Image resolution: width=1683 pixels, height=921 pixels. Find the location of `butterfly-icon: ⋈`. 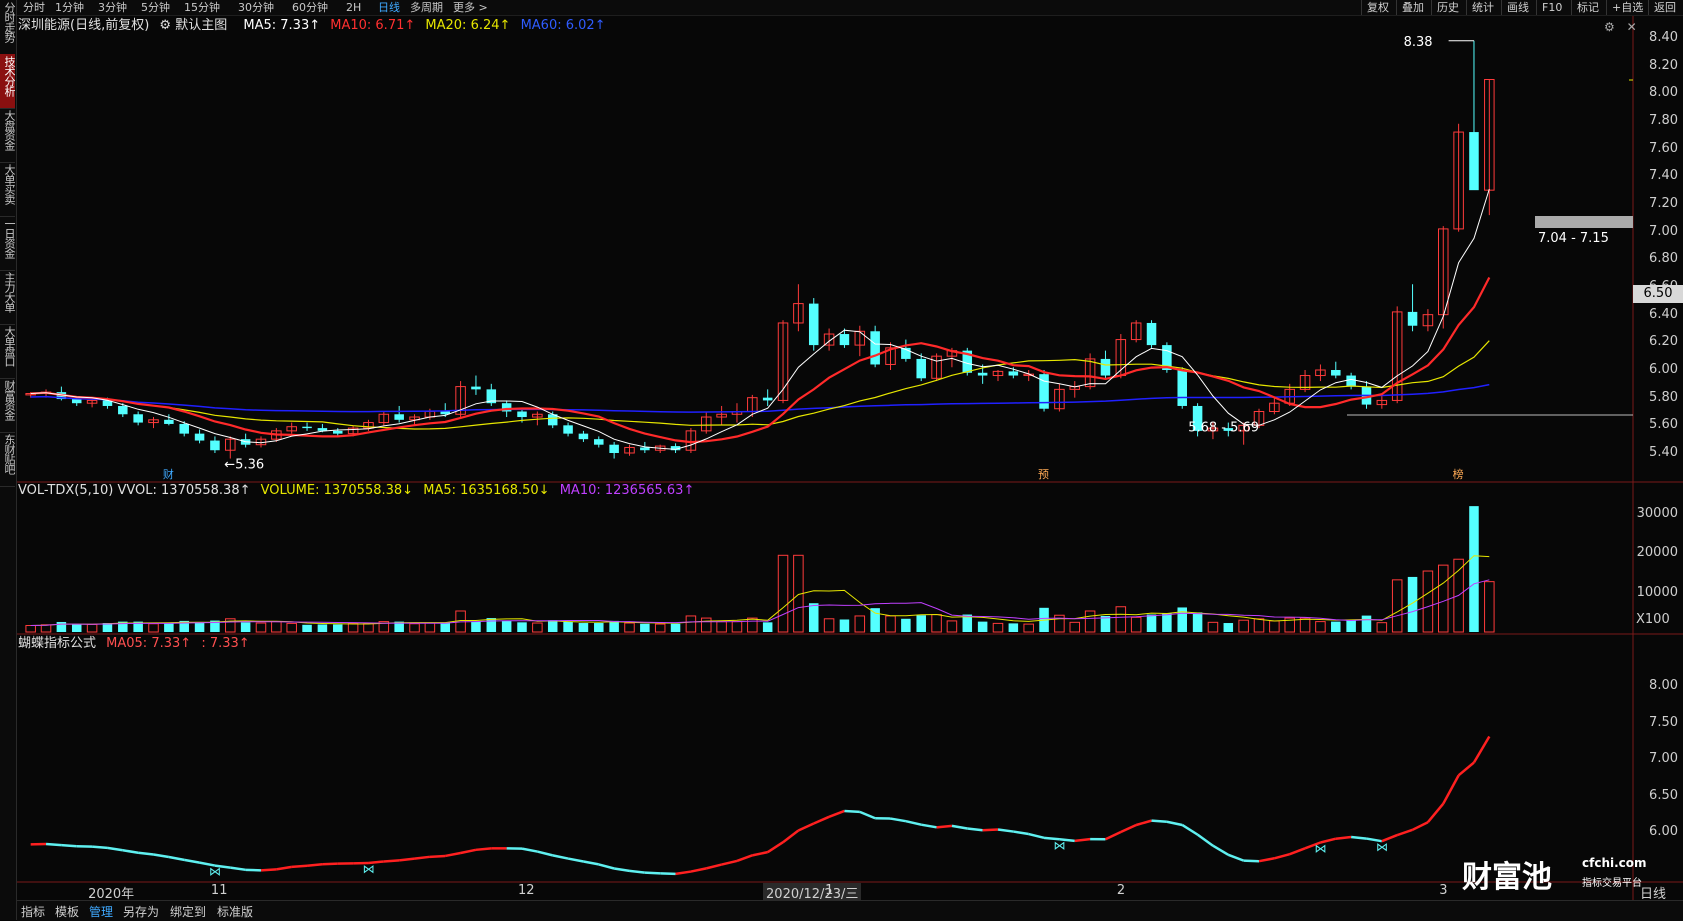

butterfly-icon: ⋈ is located at coordinates (1320, 849).